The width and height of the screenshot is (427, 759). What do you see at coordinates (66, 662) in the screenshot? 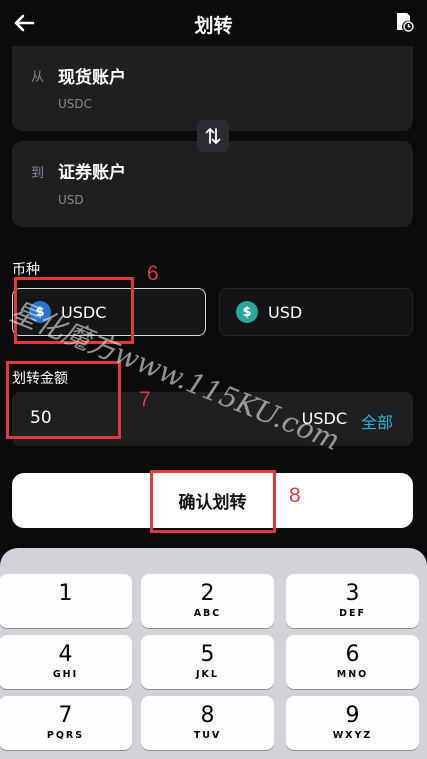
I see `key-4: 4 GHI` at bounding box center [66, 662].